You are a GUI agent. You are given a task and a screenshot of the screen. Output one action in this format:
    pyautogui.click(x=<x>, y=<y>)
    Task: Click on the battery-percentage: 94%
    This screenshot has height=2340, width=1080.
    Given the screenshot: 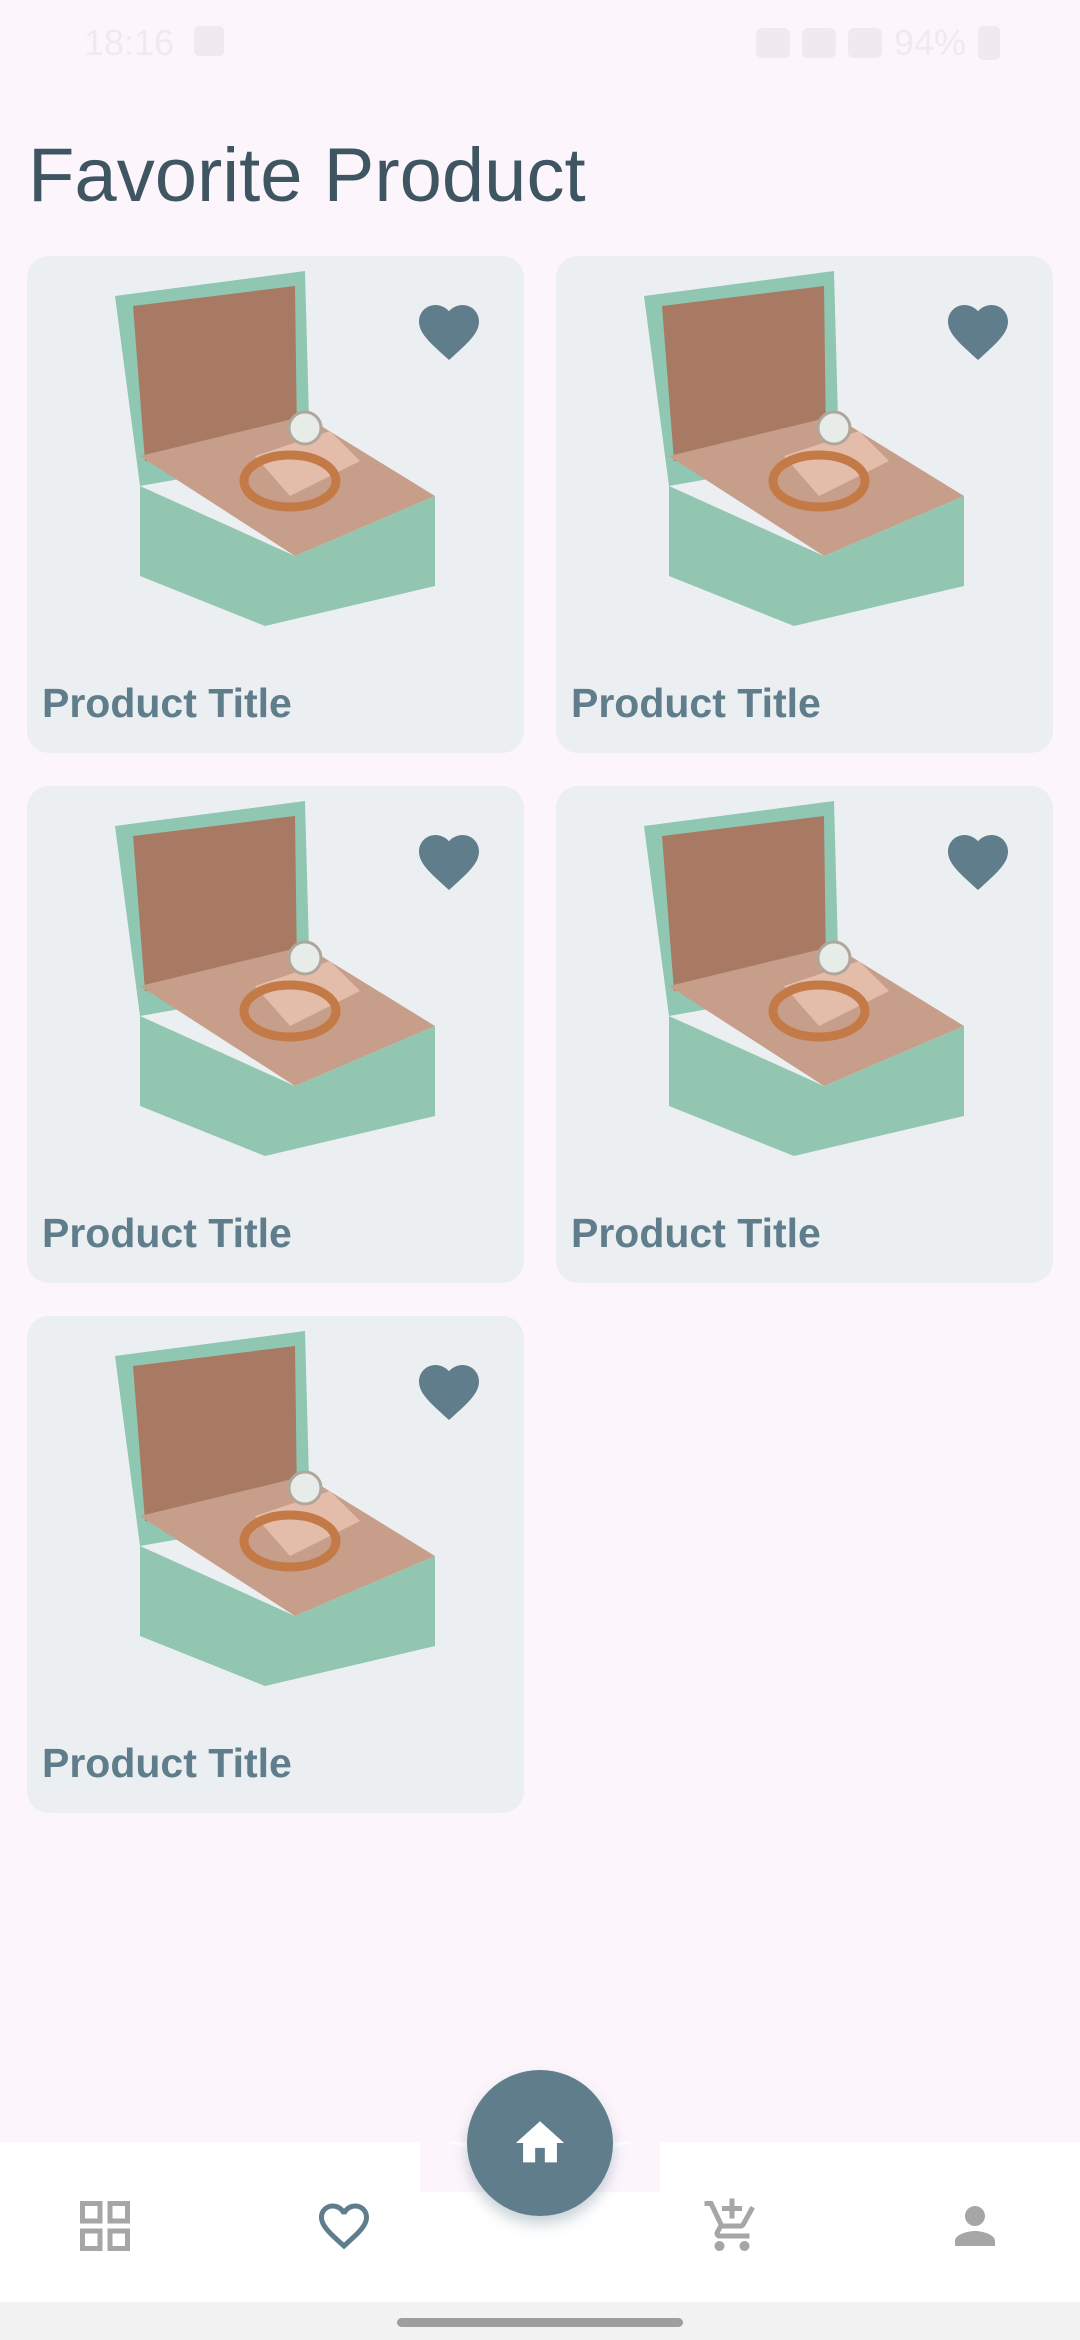 What is the action you would take?
    pyautogui.click(x=929, y=42)
    